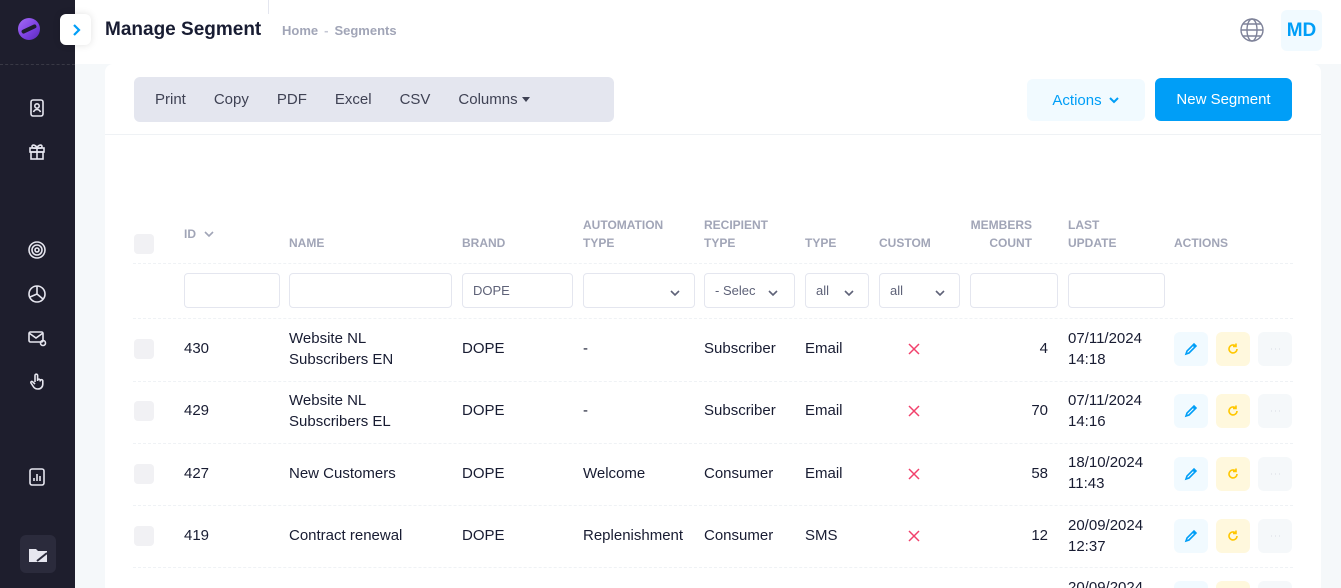  Describe the element at coordinates (306, 243) in the screenshot. I see `header-name: NAME` at that location.